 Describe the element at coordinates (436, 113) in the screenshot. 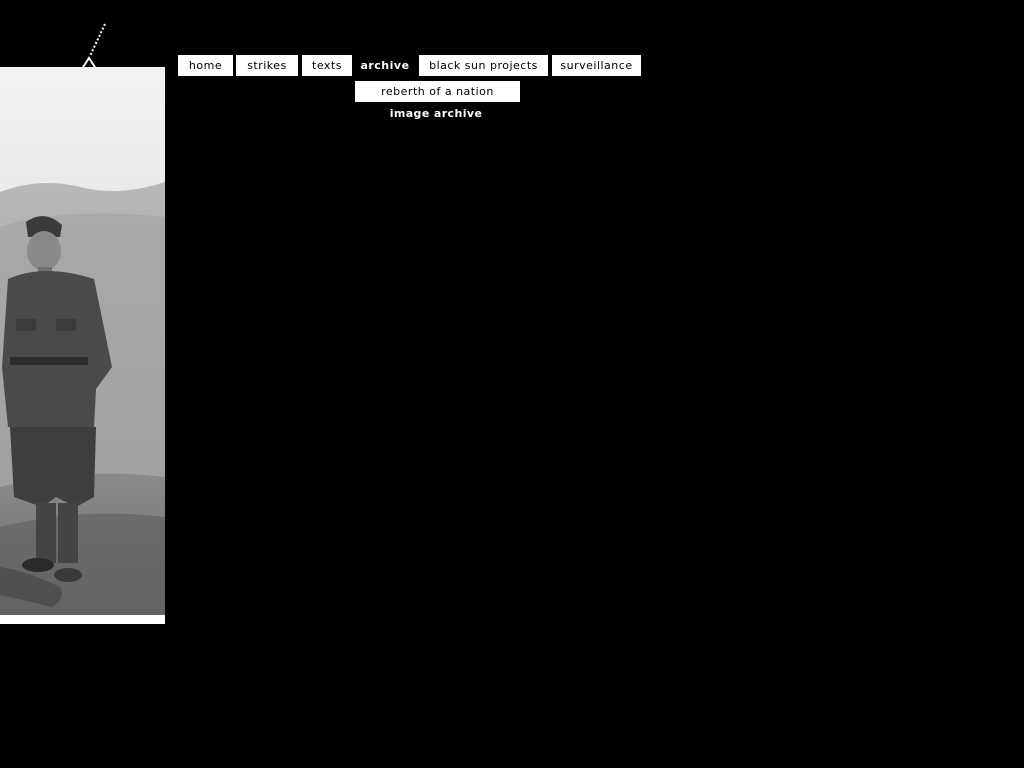

I see `submenu-image-archive: image archive` at that location.